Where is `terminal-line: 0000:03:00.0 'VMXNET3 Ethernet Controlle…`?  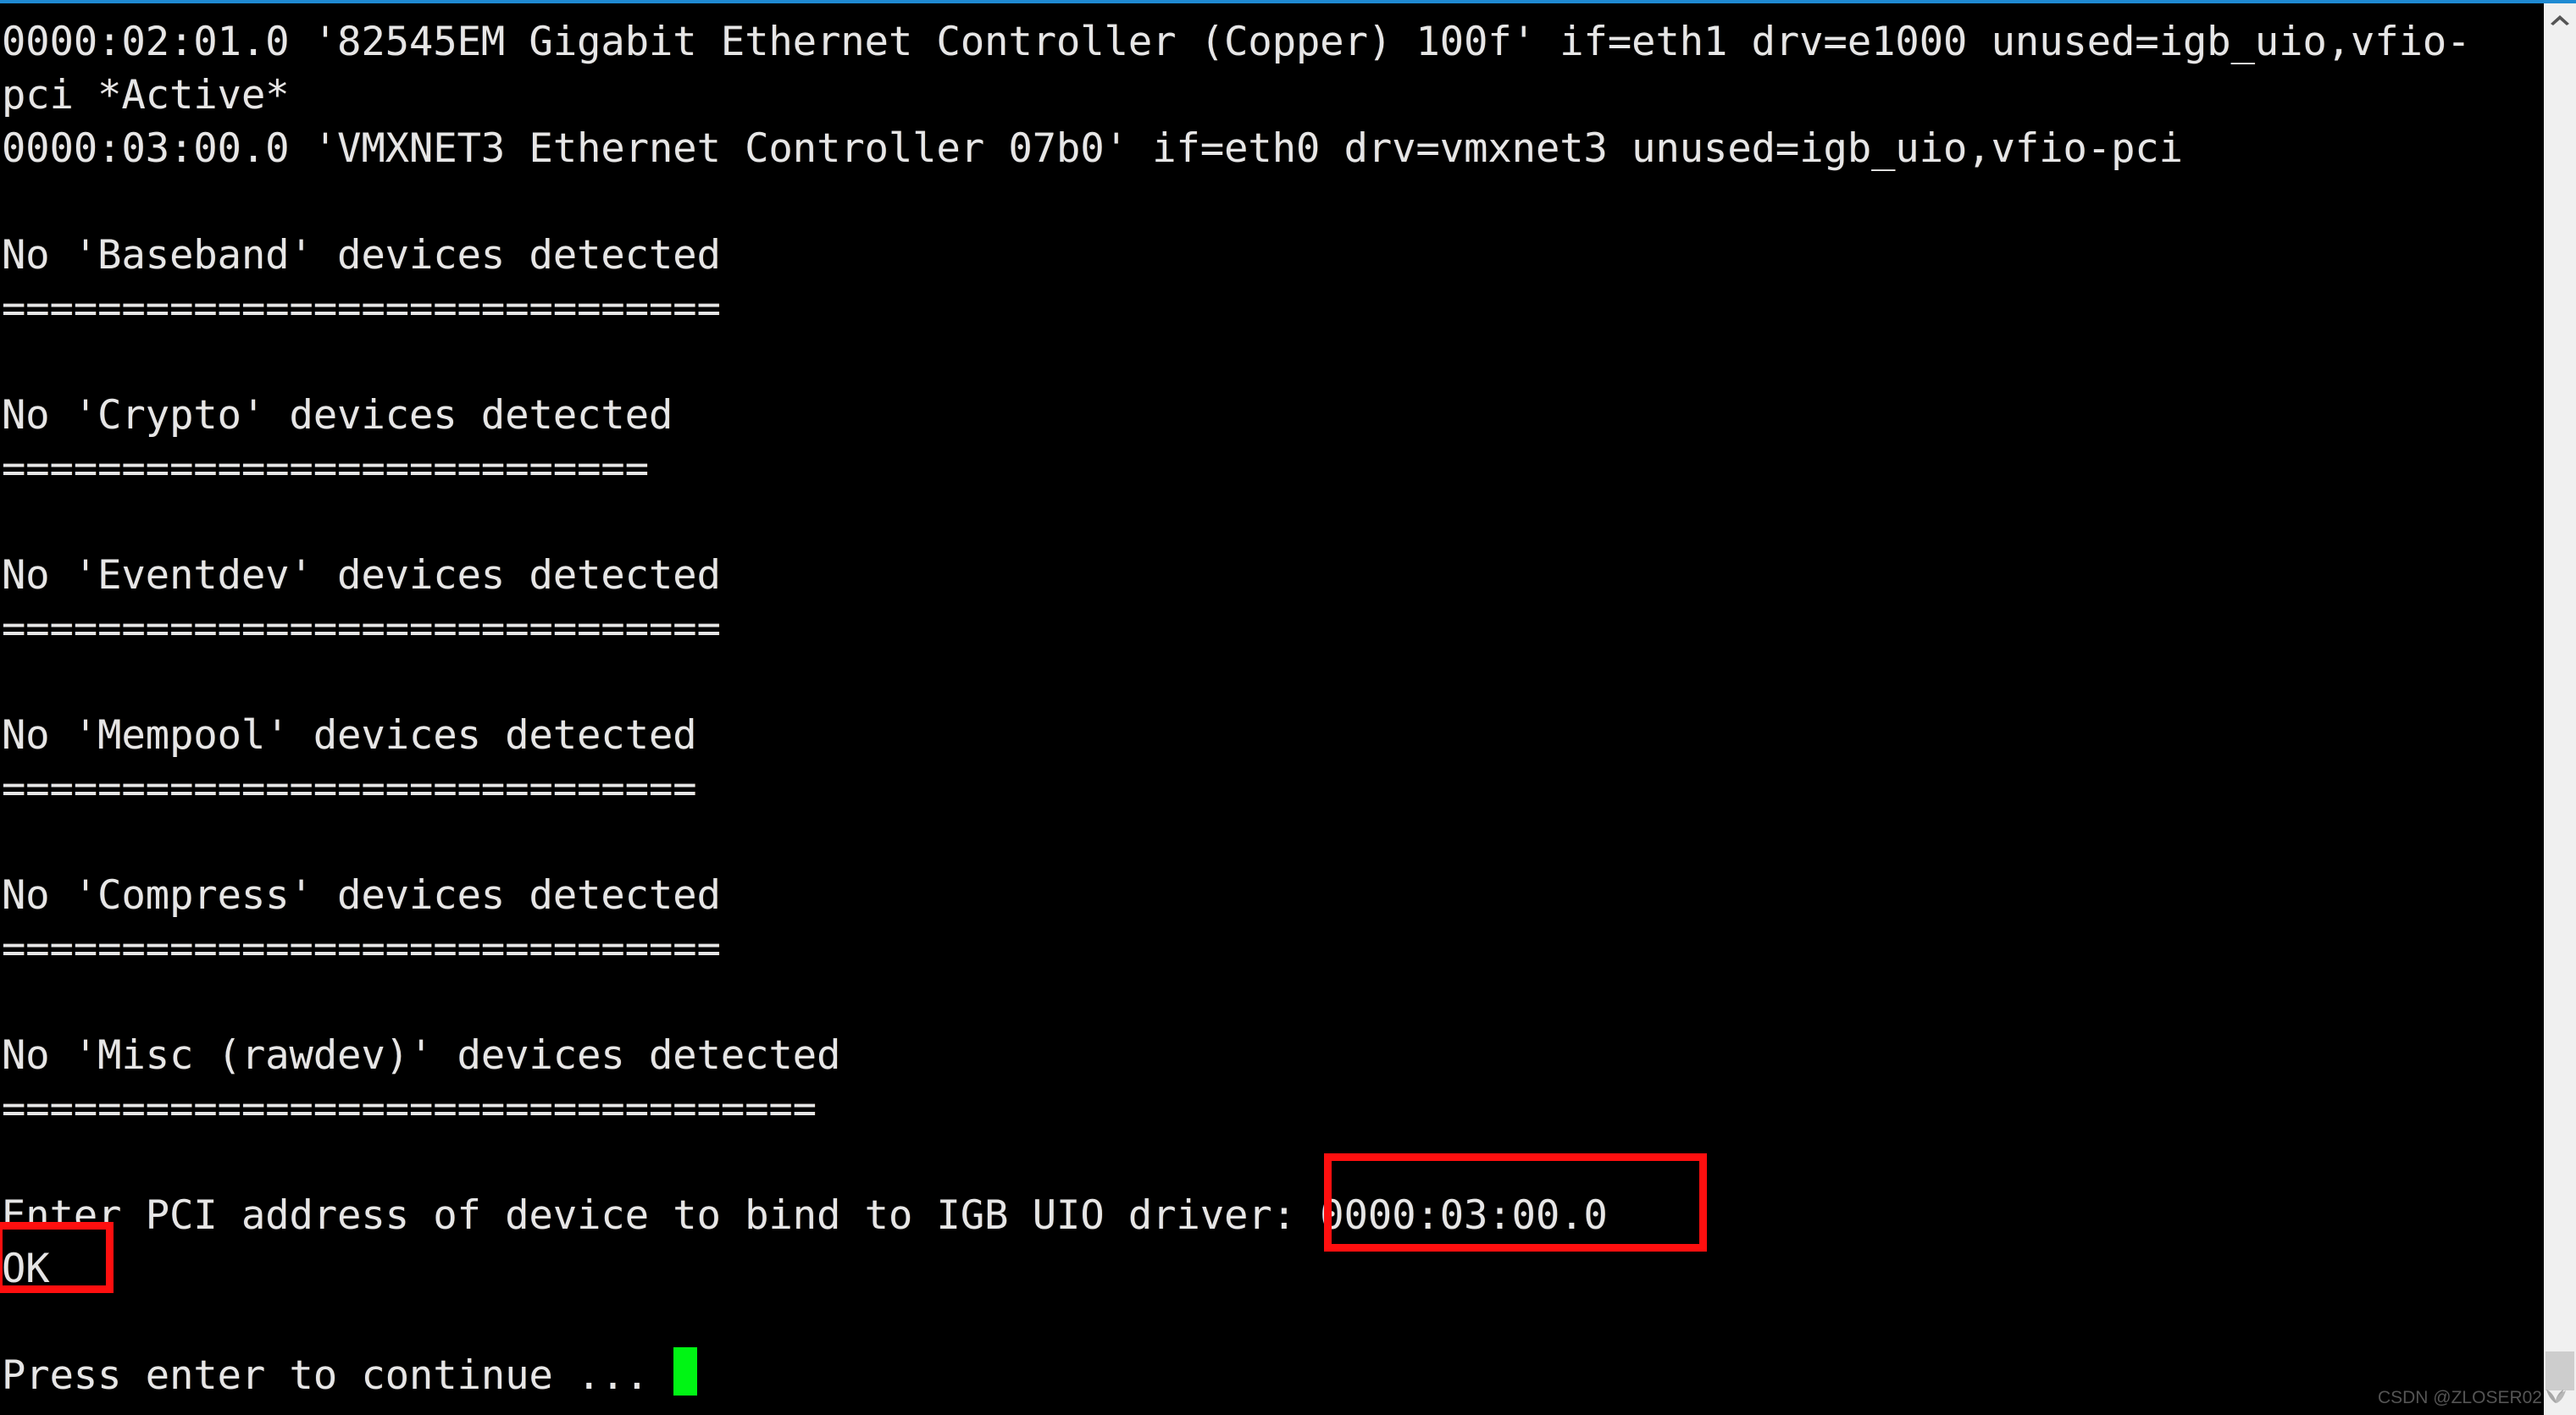 terminal-line: 0000:03:00.0 'VMXNET3 Ethernet Controlle… is located at coordinates (1092, 148).